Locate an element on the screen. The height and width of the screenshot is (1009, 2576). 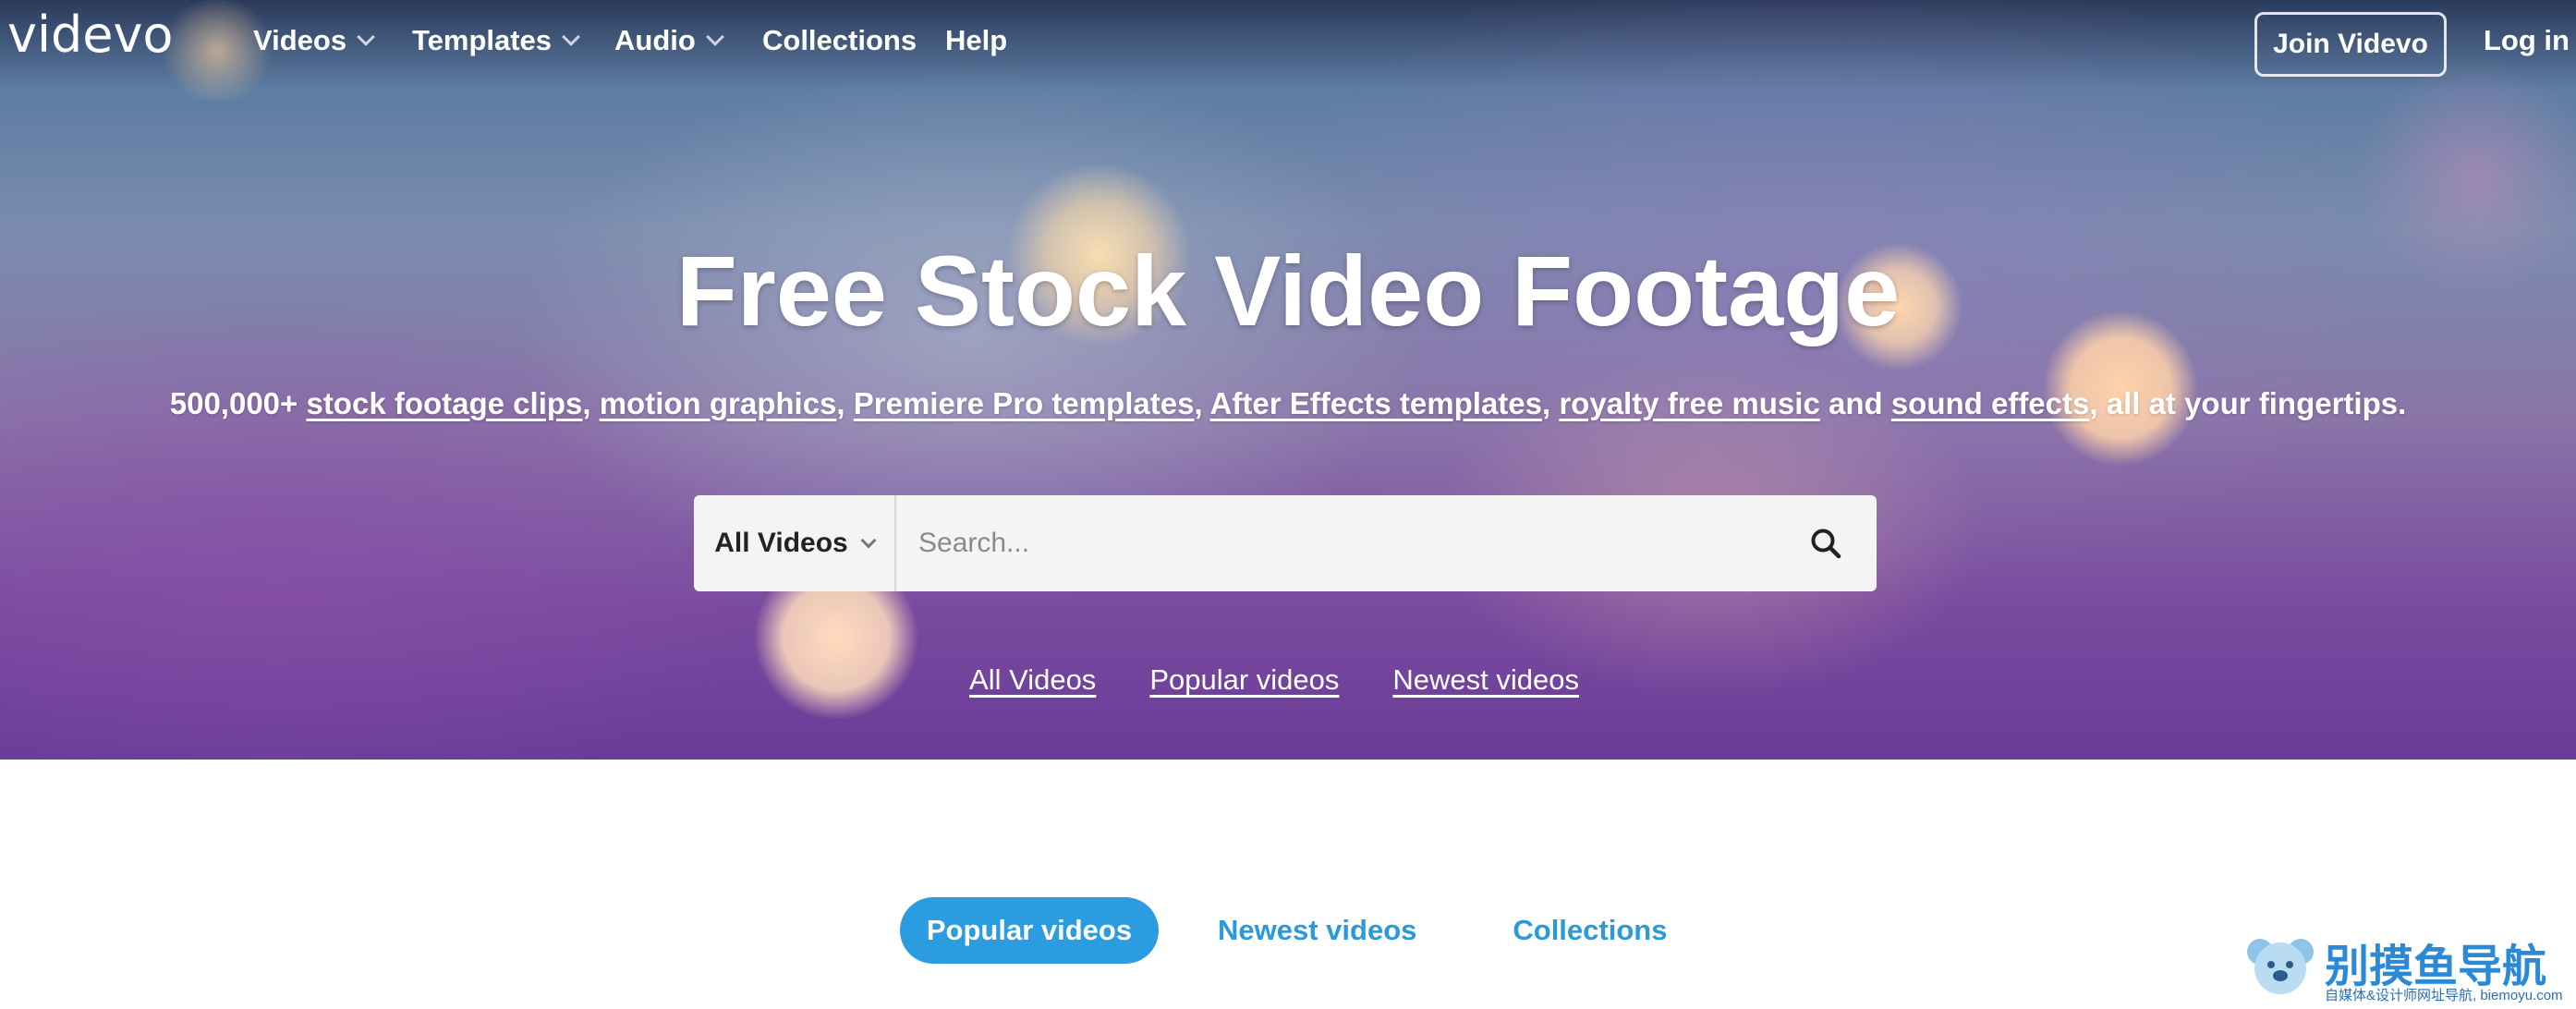
subtitle-prefix: 500,000+ is located at coordinates (238, 403).